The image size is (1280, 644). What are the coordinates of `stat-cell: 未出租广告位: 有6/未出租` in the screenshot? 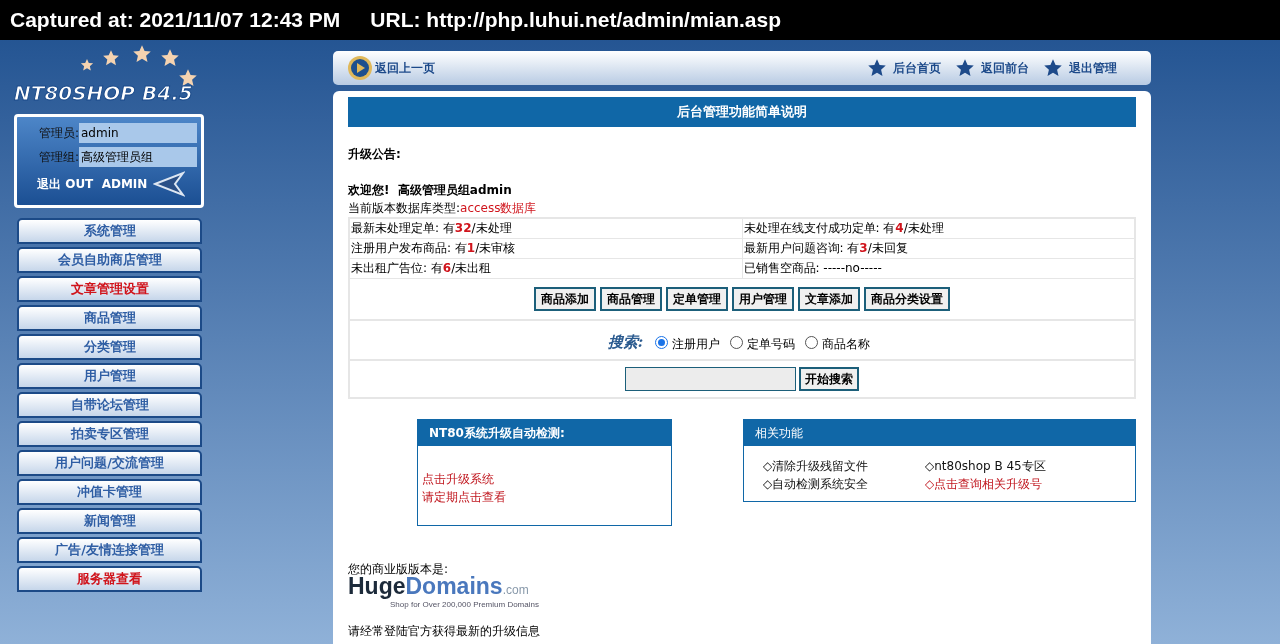 It's located at (546, 268).